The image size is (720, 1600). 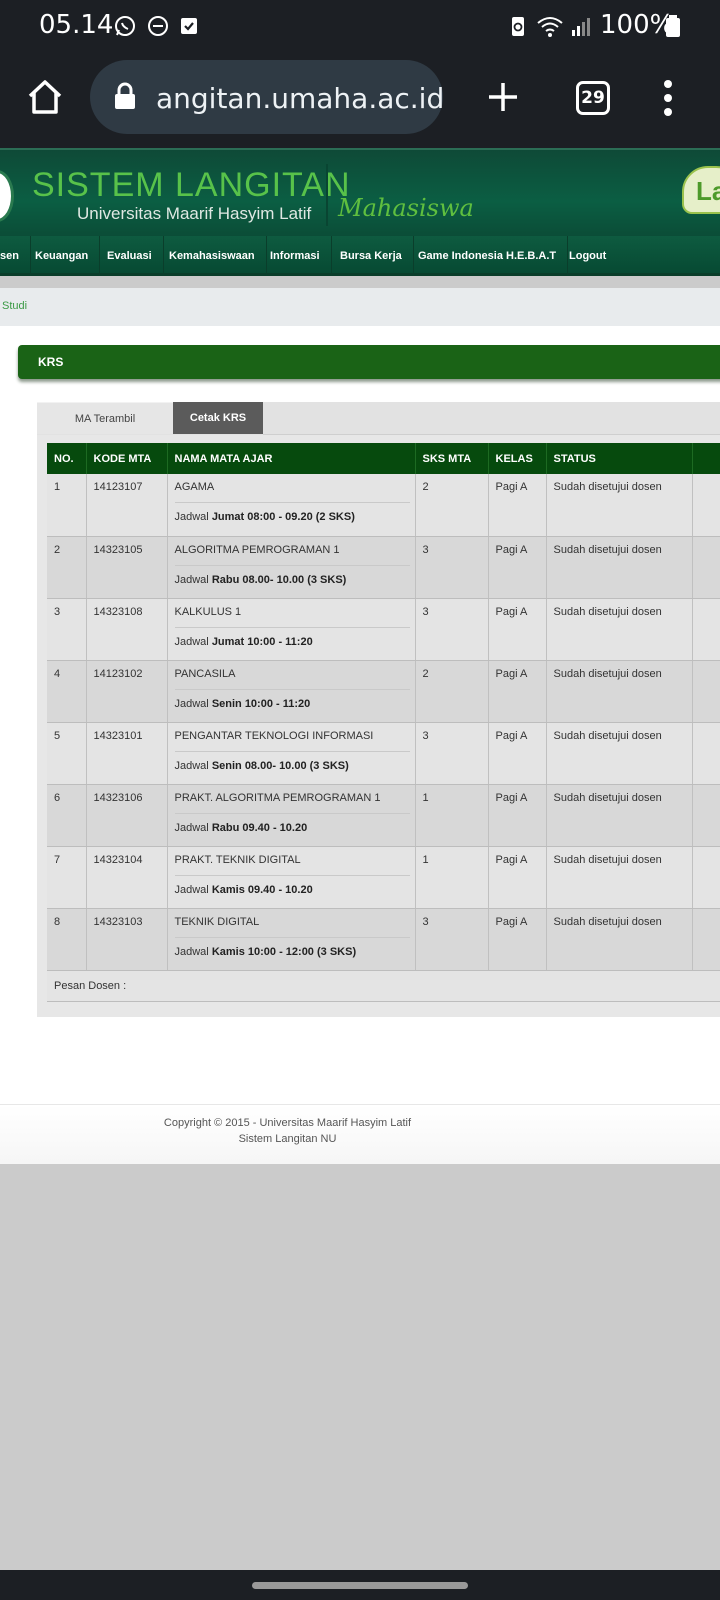 What do you see at coordinates (261, 703) in the screenshot?
I see `schedule-value: Senin 10:00 - 11:20` at bounding box center [261, 703].